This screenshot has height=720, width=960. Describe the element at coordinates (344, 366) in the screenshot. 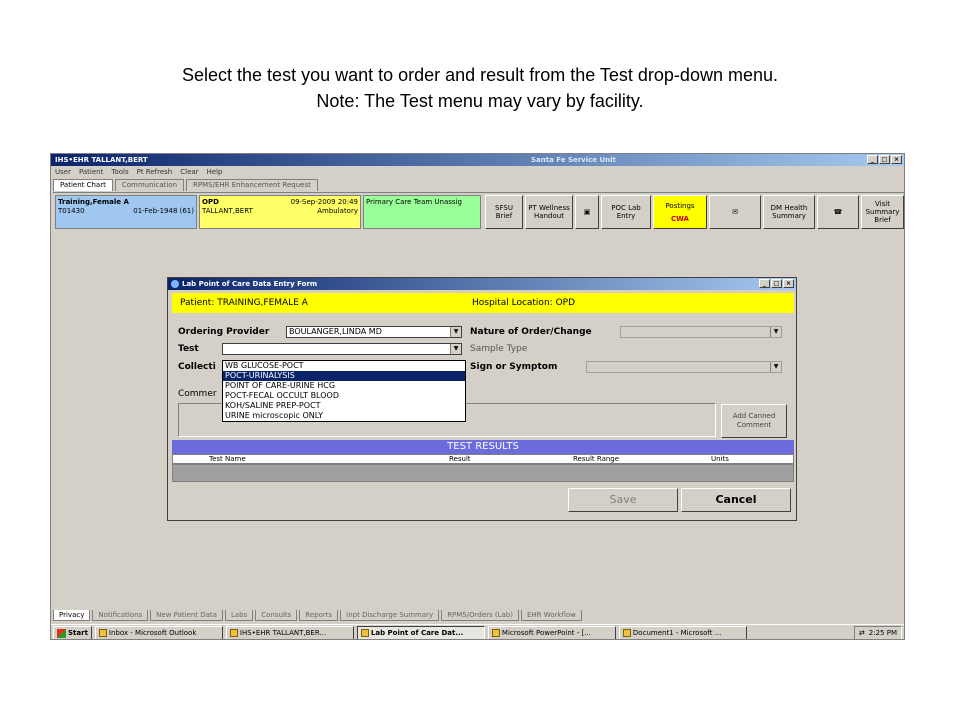

I see `test-option: WB GLUCOSE-POCT` at that location.